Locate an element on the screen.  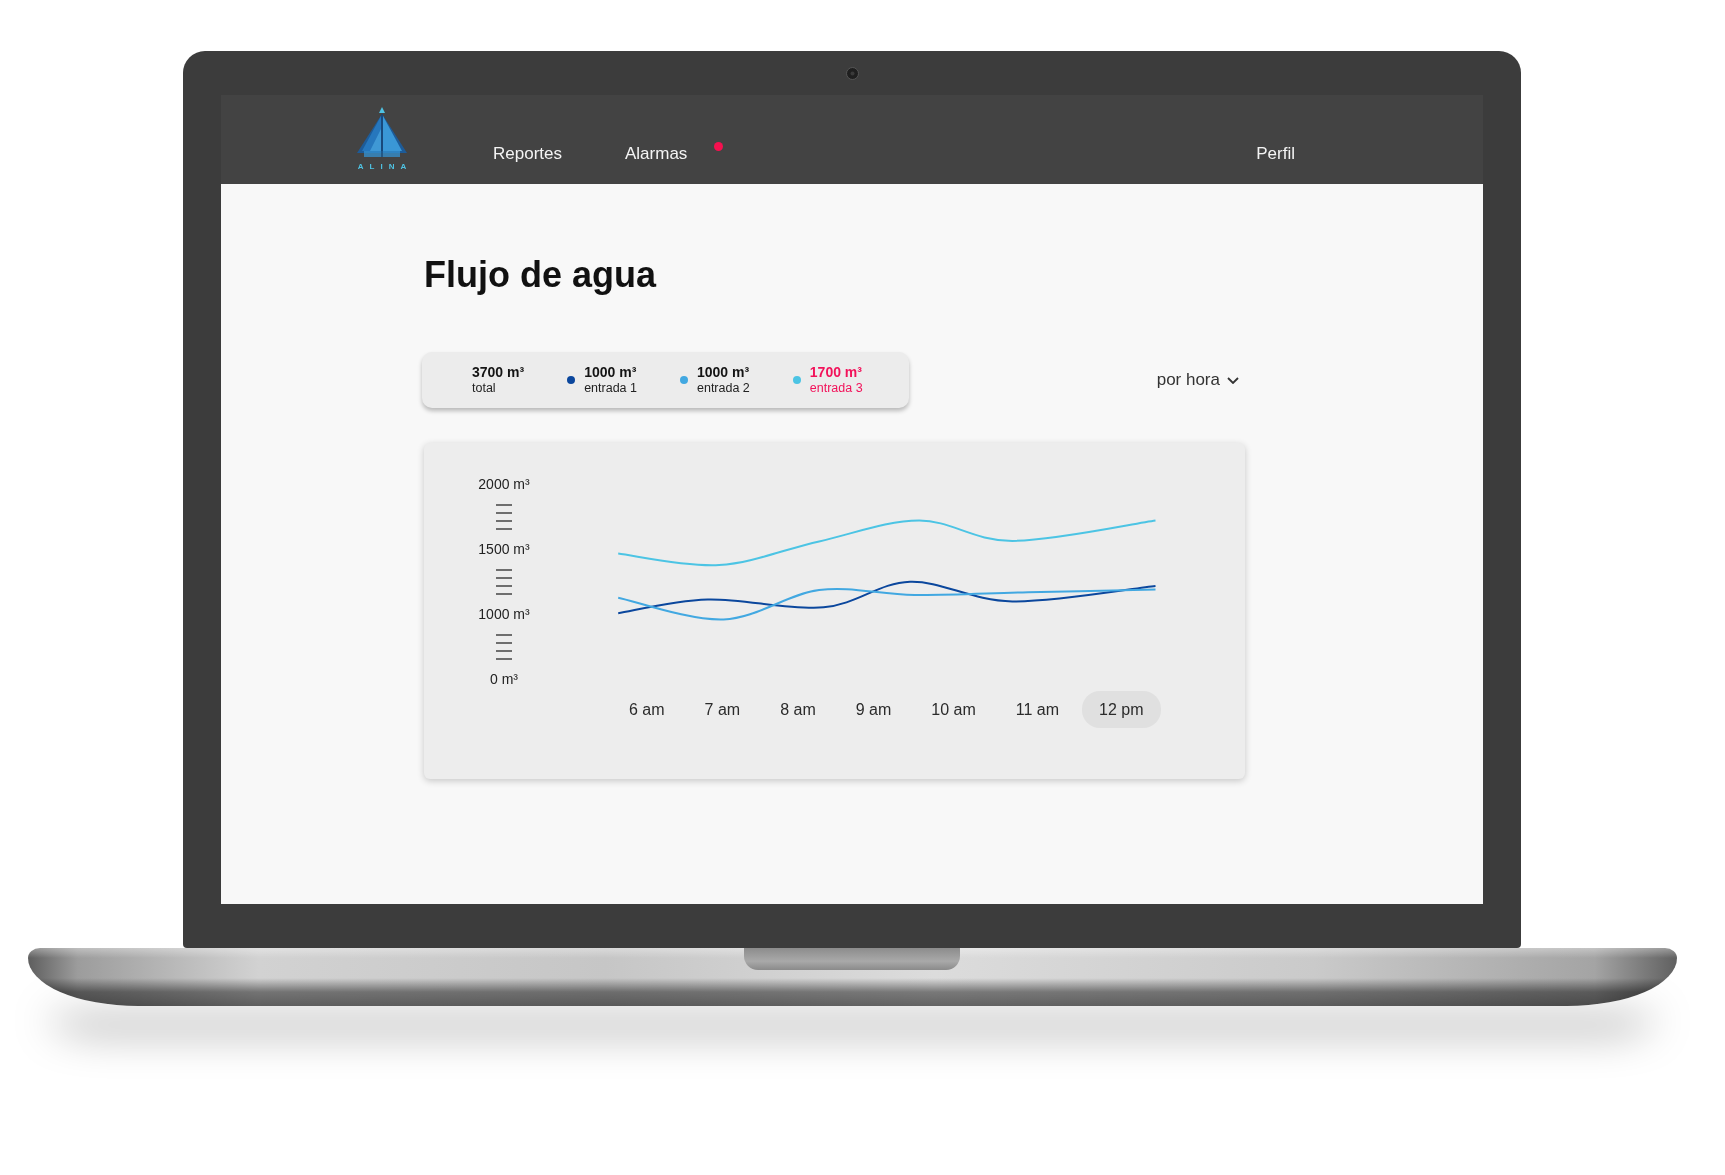
time-button: 9 am is located at coordinates (873, 709).